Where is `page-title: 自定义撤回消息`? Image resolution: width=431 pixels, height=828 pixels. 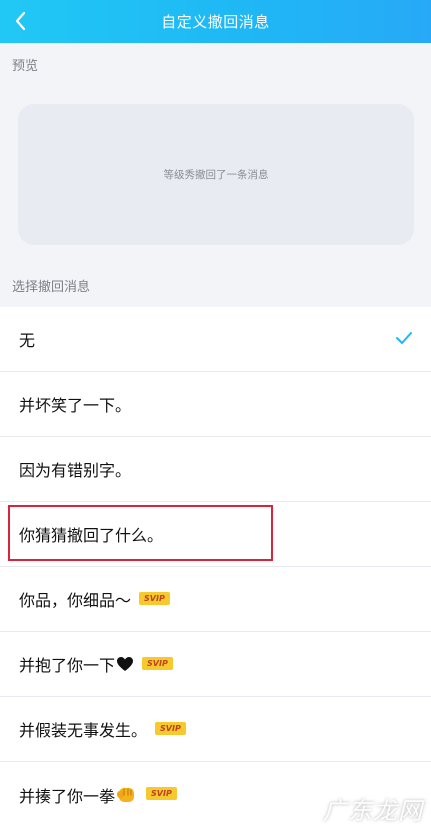
page-title: 自定义撤回消息 is located at coordinates (215, 22).